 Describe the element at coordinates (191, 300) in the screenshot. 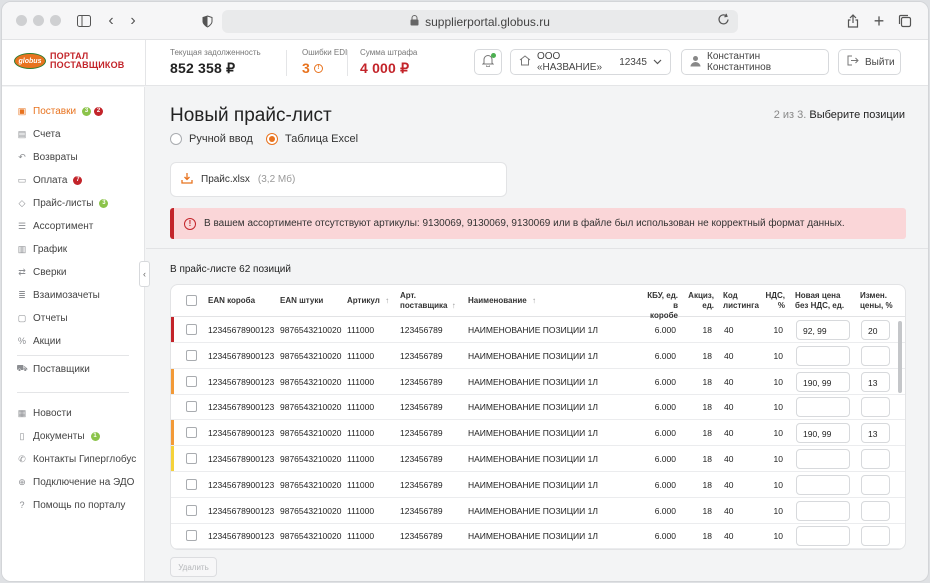

I see `select-all-checkbox` at that location.